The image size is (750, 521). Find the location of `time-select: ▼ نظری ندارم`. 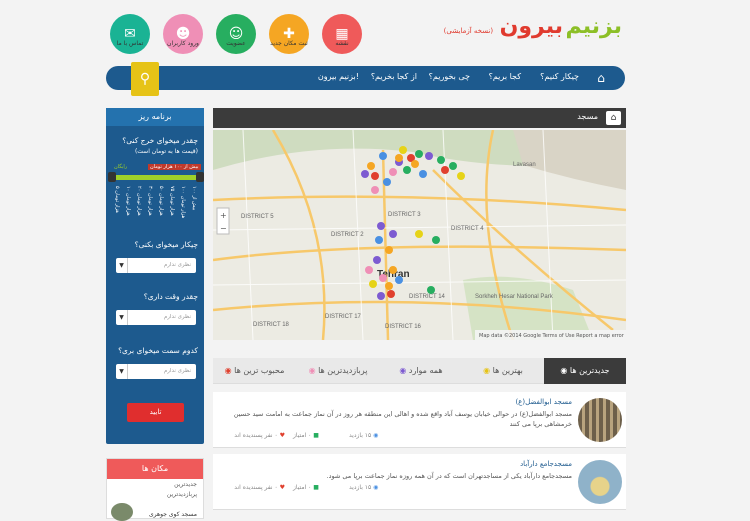

time-select: ▼ نظری ندارم is located at coordinates (156, 317).